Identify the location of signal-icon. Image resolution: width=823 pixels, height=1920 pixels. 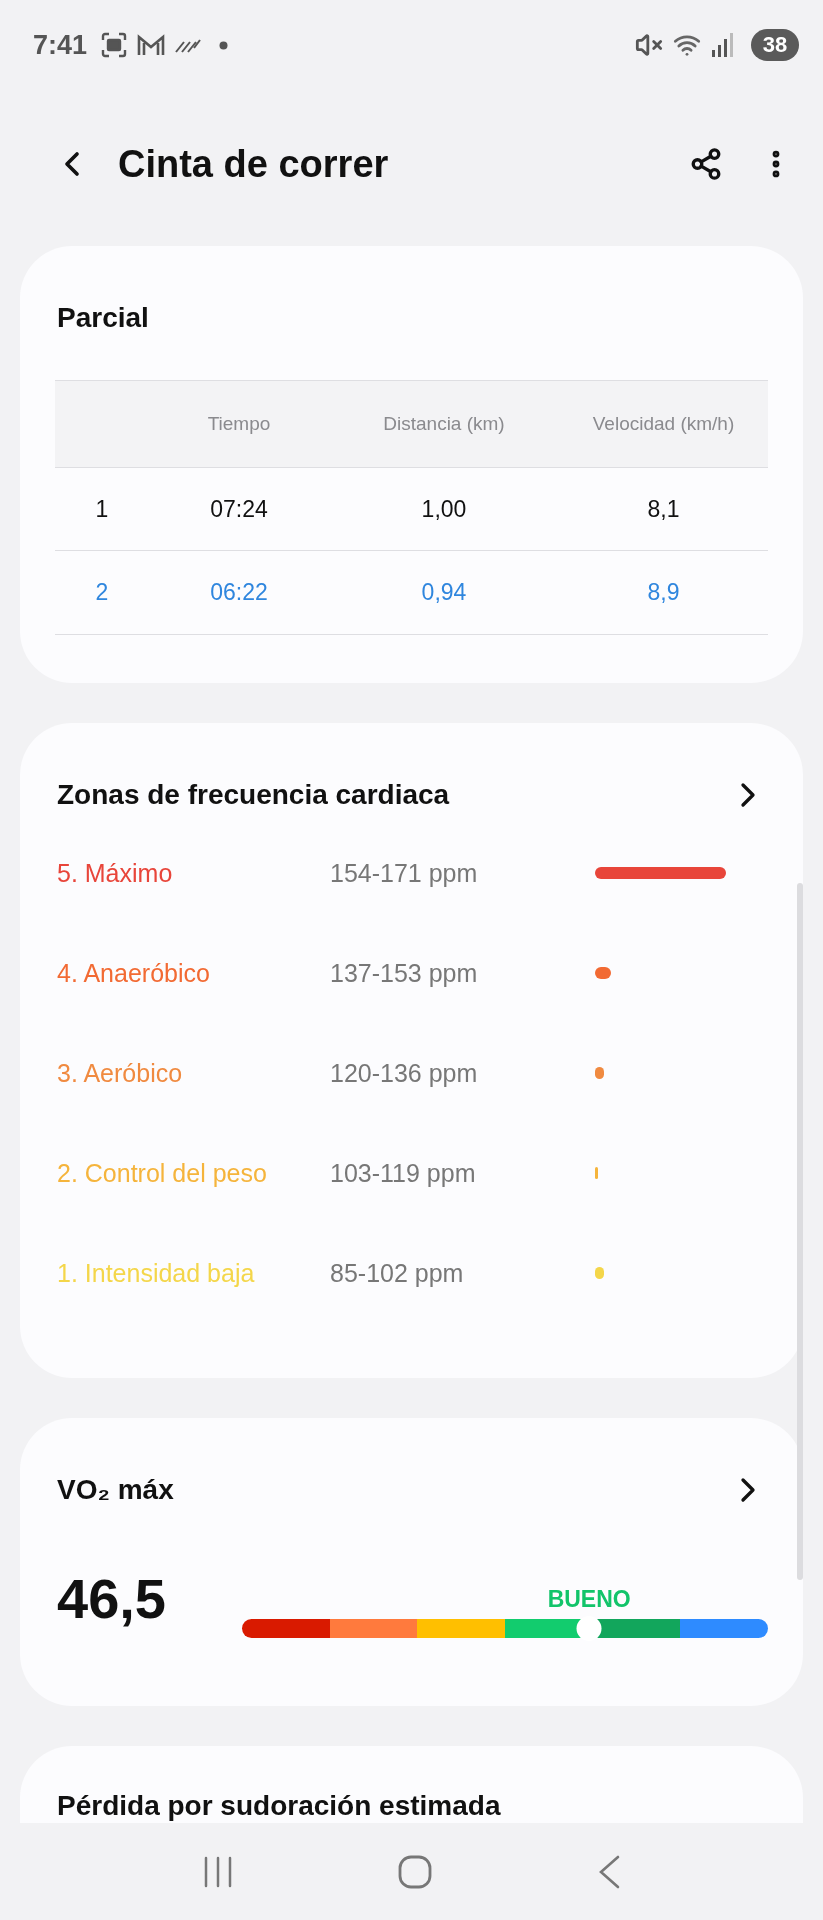
(722, 45).